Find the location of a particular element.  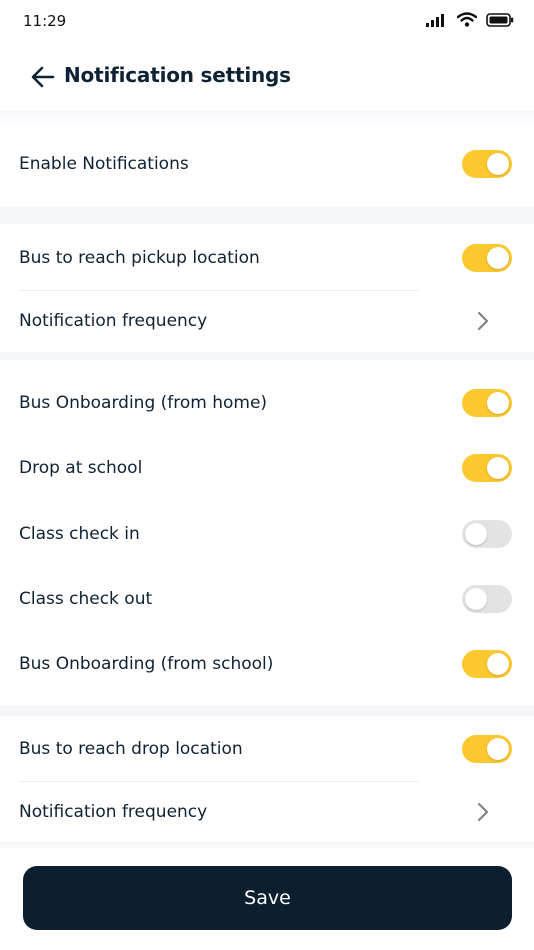

event-label: Class check in is located at coordinates (79, 534).